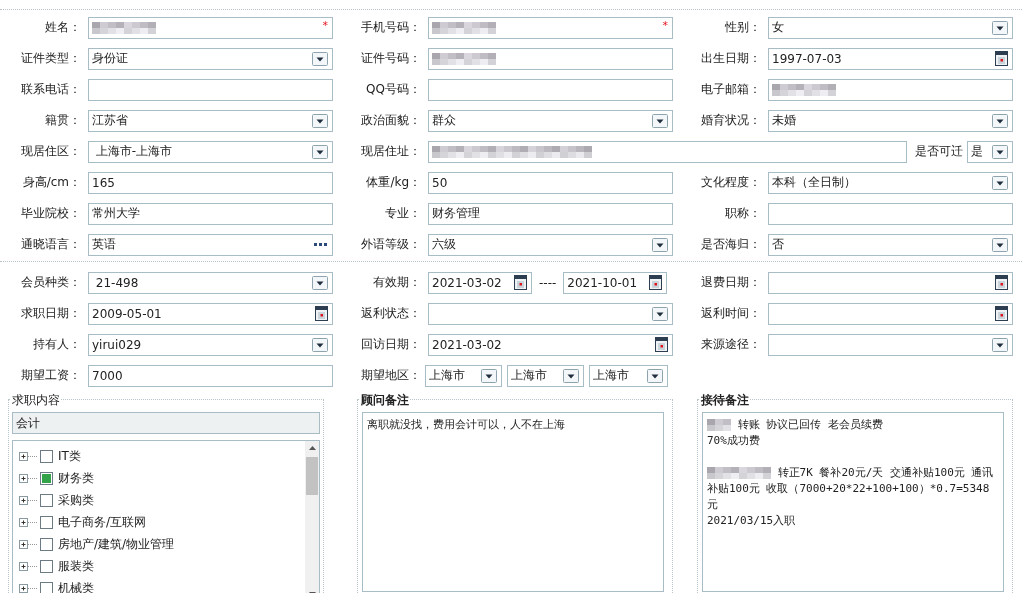 This screenshot has height=593, width=1022. Describe the element at coordinates (397, 282) in the screenshot. I see `field-label: 有效期：` at that location.